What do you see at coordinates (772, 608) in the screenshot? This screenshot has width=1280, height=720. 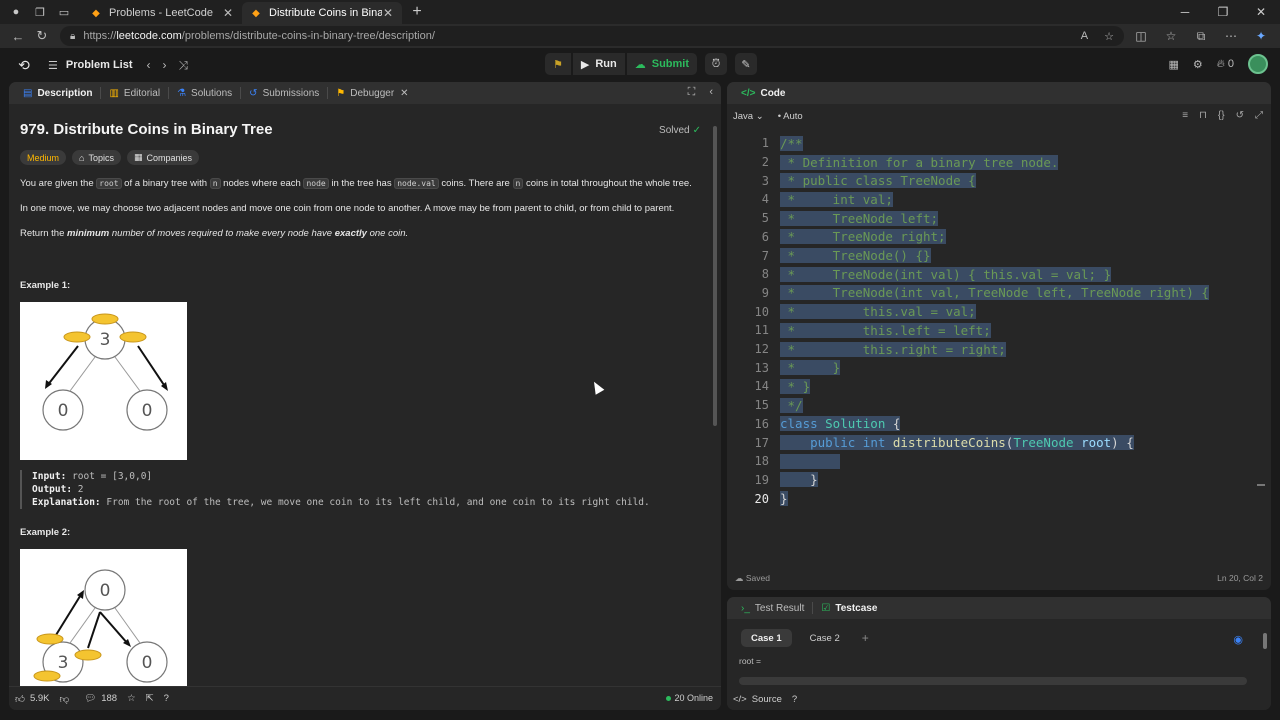 I see `tab-test-result: ›_ Test Result` at bounding box center [772, 608].